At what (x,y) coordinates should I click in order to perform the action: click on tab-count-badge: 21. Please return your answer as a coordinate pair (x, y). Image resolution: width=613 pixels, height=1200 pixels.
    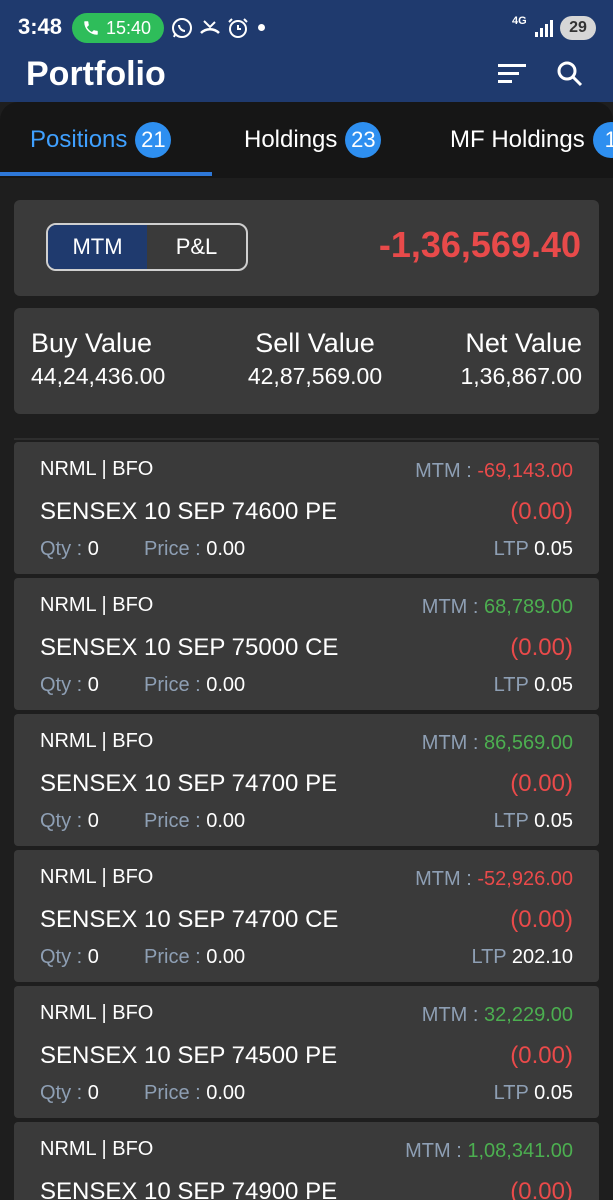
    Looking at the image, I should click on (153, 140).